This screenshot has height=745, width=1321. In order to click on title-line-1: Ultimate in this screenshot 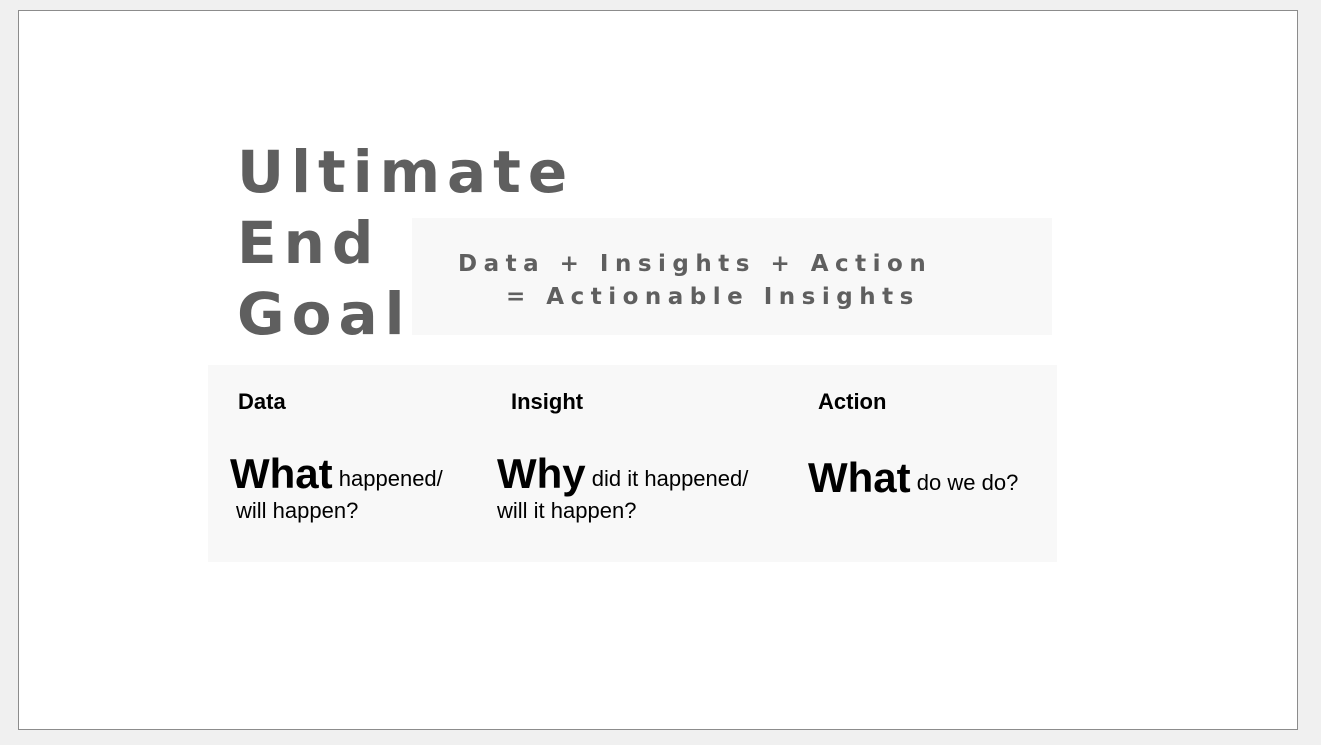, I will do `click(406, 172)`.